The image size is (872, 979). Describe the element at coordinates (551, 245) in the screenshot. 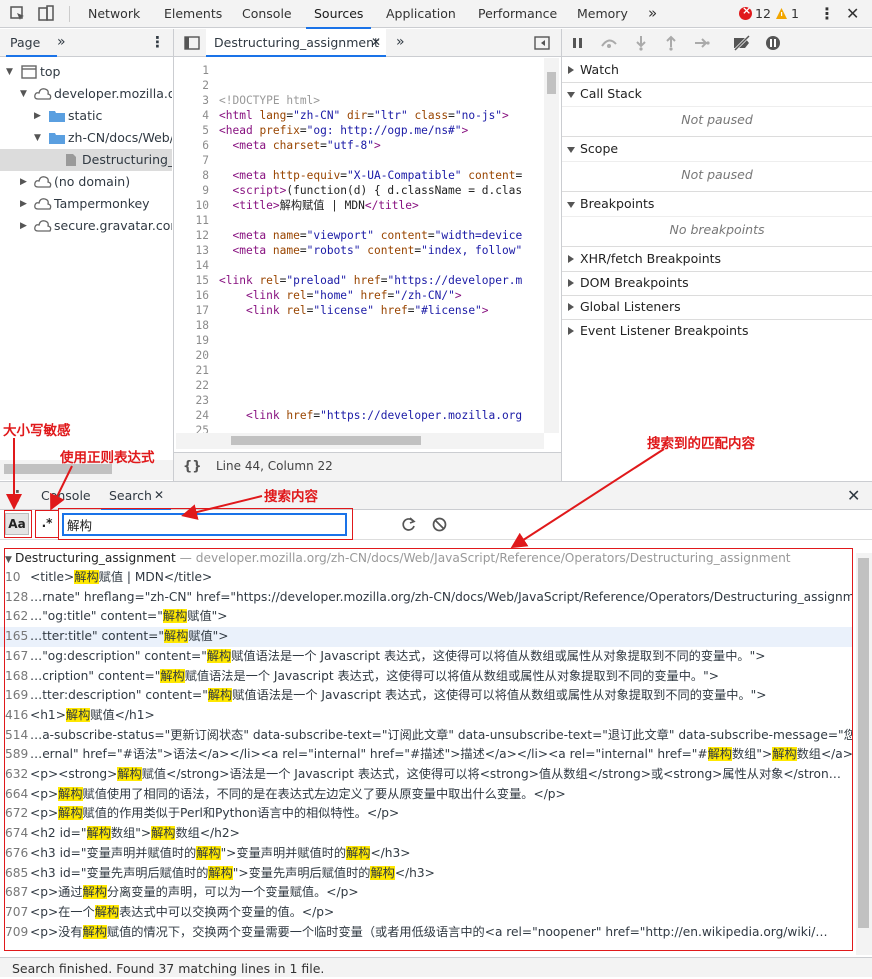

I see `editor-vertical-scrollbar` at that location.